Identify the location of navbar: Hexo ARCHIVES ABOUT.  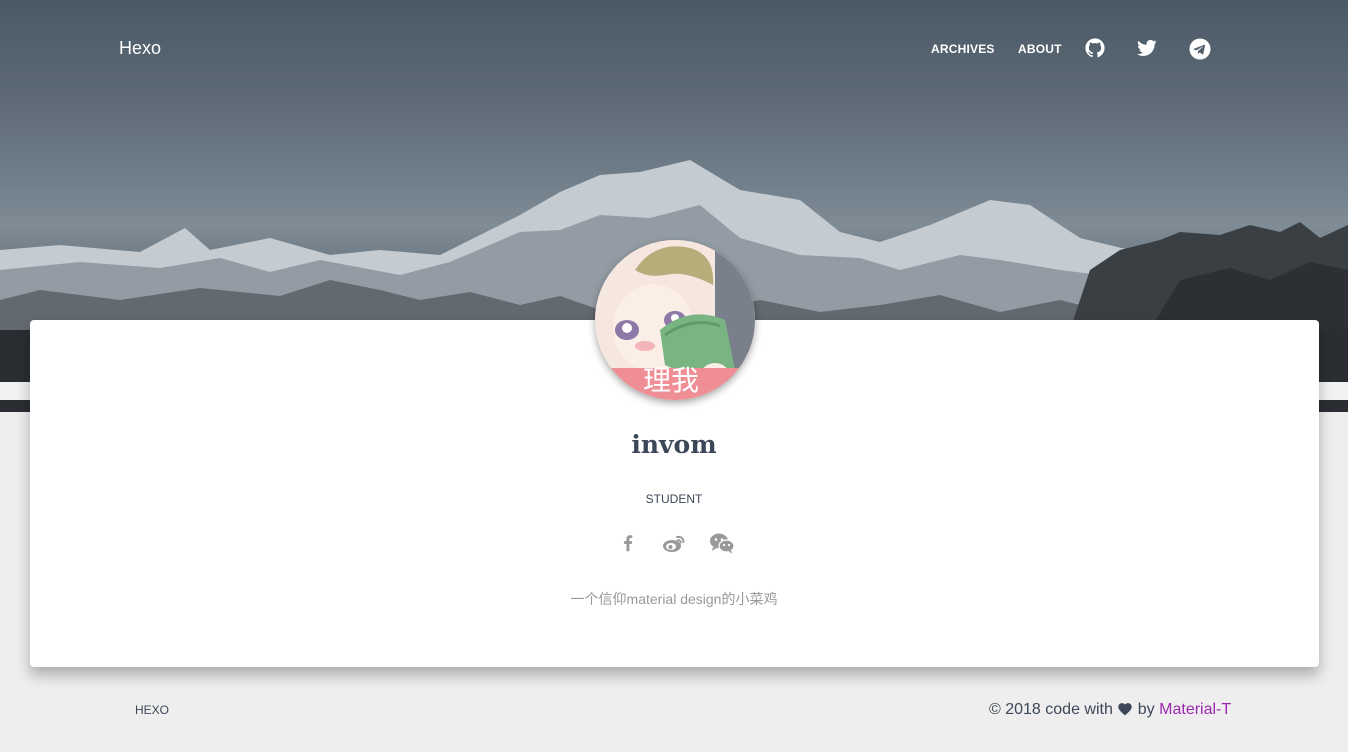
(674, 50).